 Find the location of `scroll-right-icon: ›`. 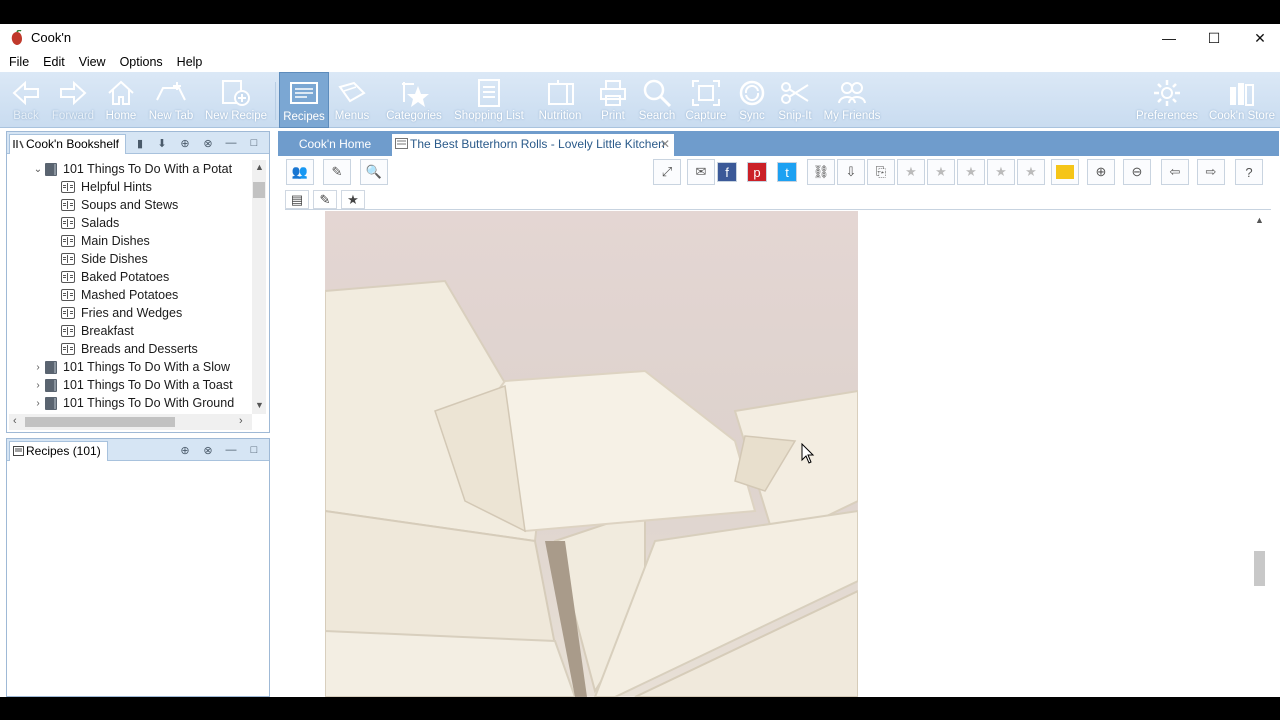

scroll-right-icon: › is located at coordinates (241, 421).